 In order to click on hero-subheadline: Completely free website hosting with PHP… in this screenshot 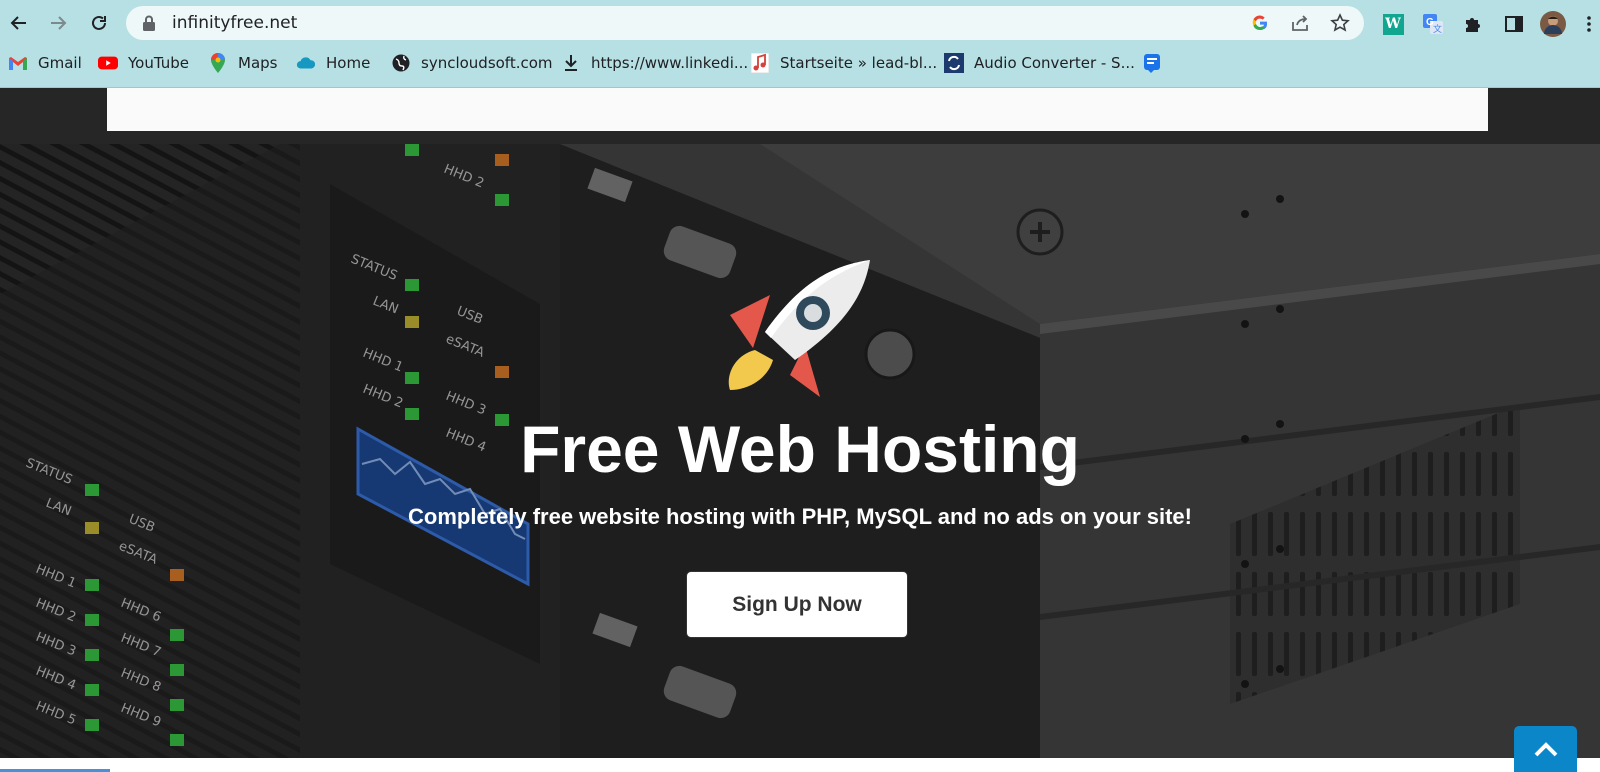, I will do `click(800, 516)`.